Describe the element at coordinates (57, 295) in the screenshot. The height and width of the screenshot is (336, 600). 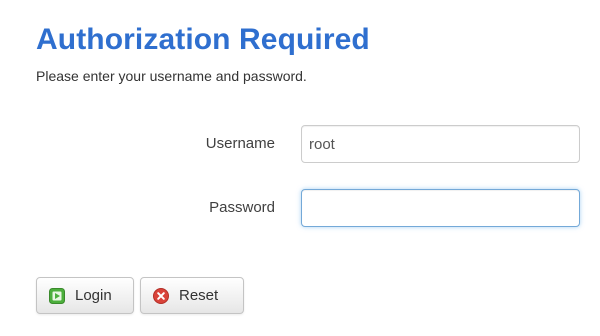
I see `login-icon` at that location.